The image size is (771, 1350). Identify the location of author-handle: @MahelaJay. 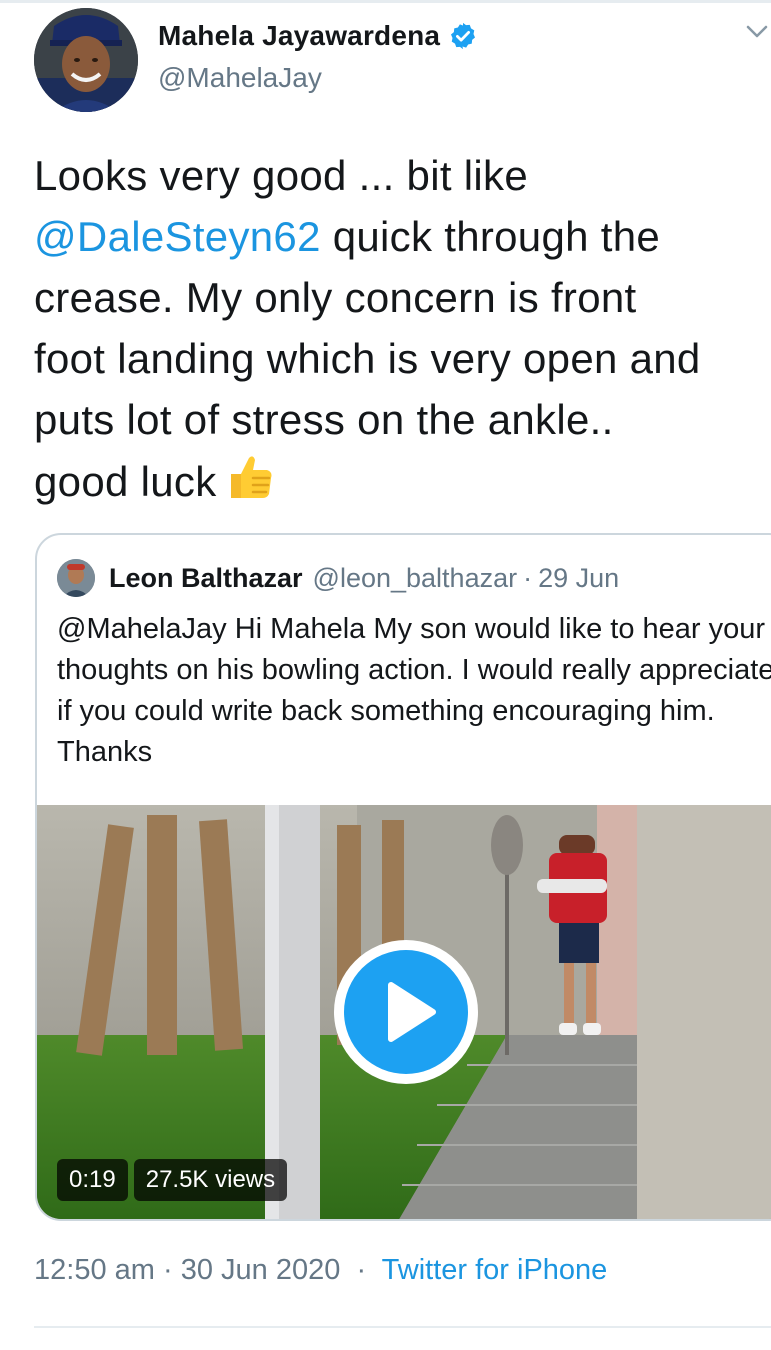
(240, 78).